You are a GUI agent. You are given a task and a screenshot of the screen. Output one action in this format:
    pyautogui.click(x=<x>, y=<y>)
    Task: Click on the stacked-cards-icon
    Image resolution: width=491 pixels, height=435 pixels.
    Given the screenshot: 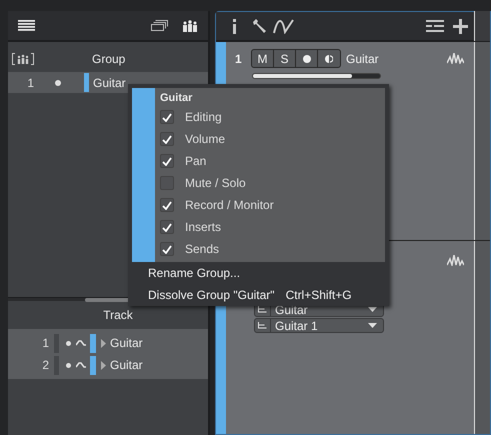 What is the action you would take?
    pyautogui.click(x=159, y=25)
    